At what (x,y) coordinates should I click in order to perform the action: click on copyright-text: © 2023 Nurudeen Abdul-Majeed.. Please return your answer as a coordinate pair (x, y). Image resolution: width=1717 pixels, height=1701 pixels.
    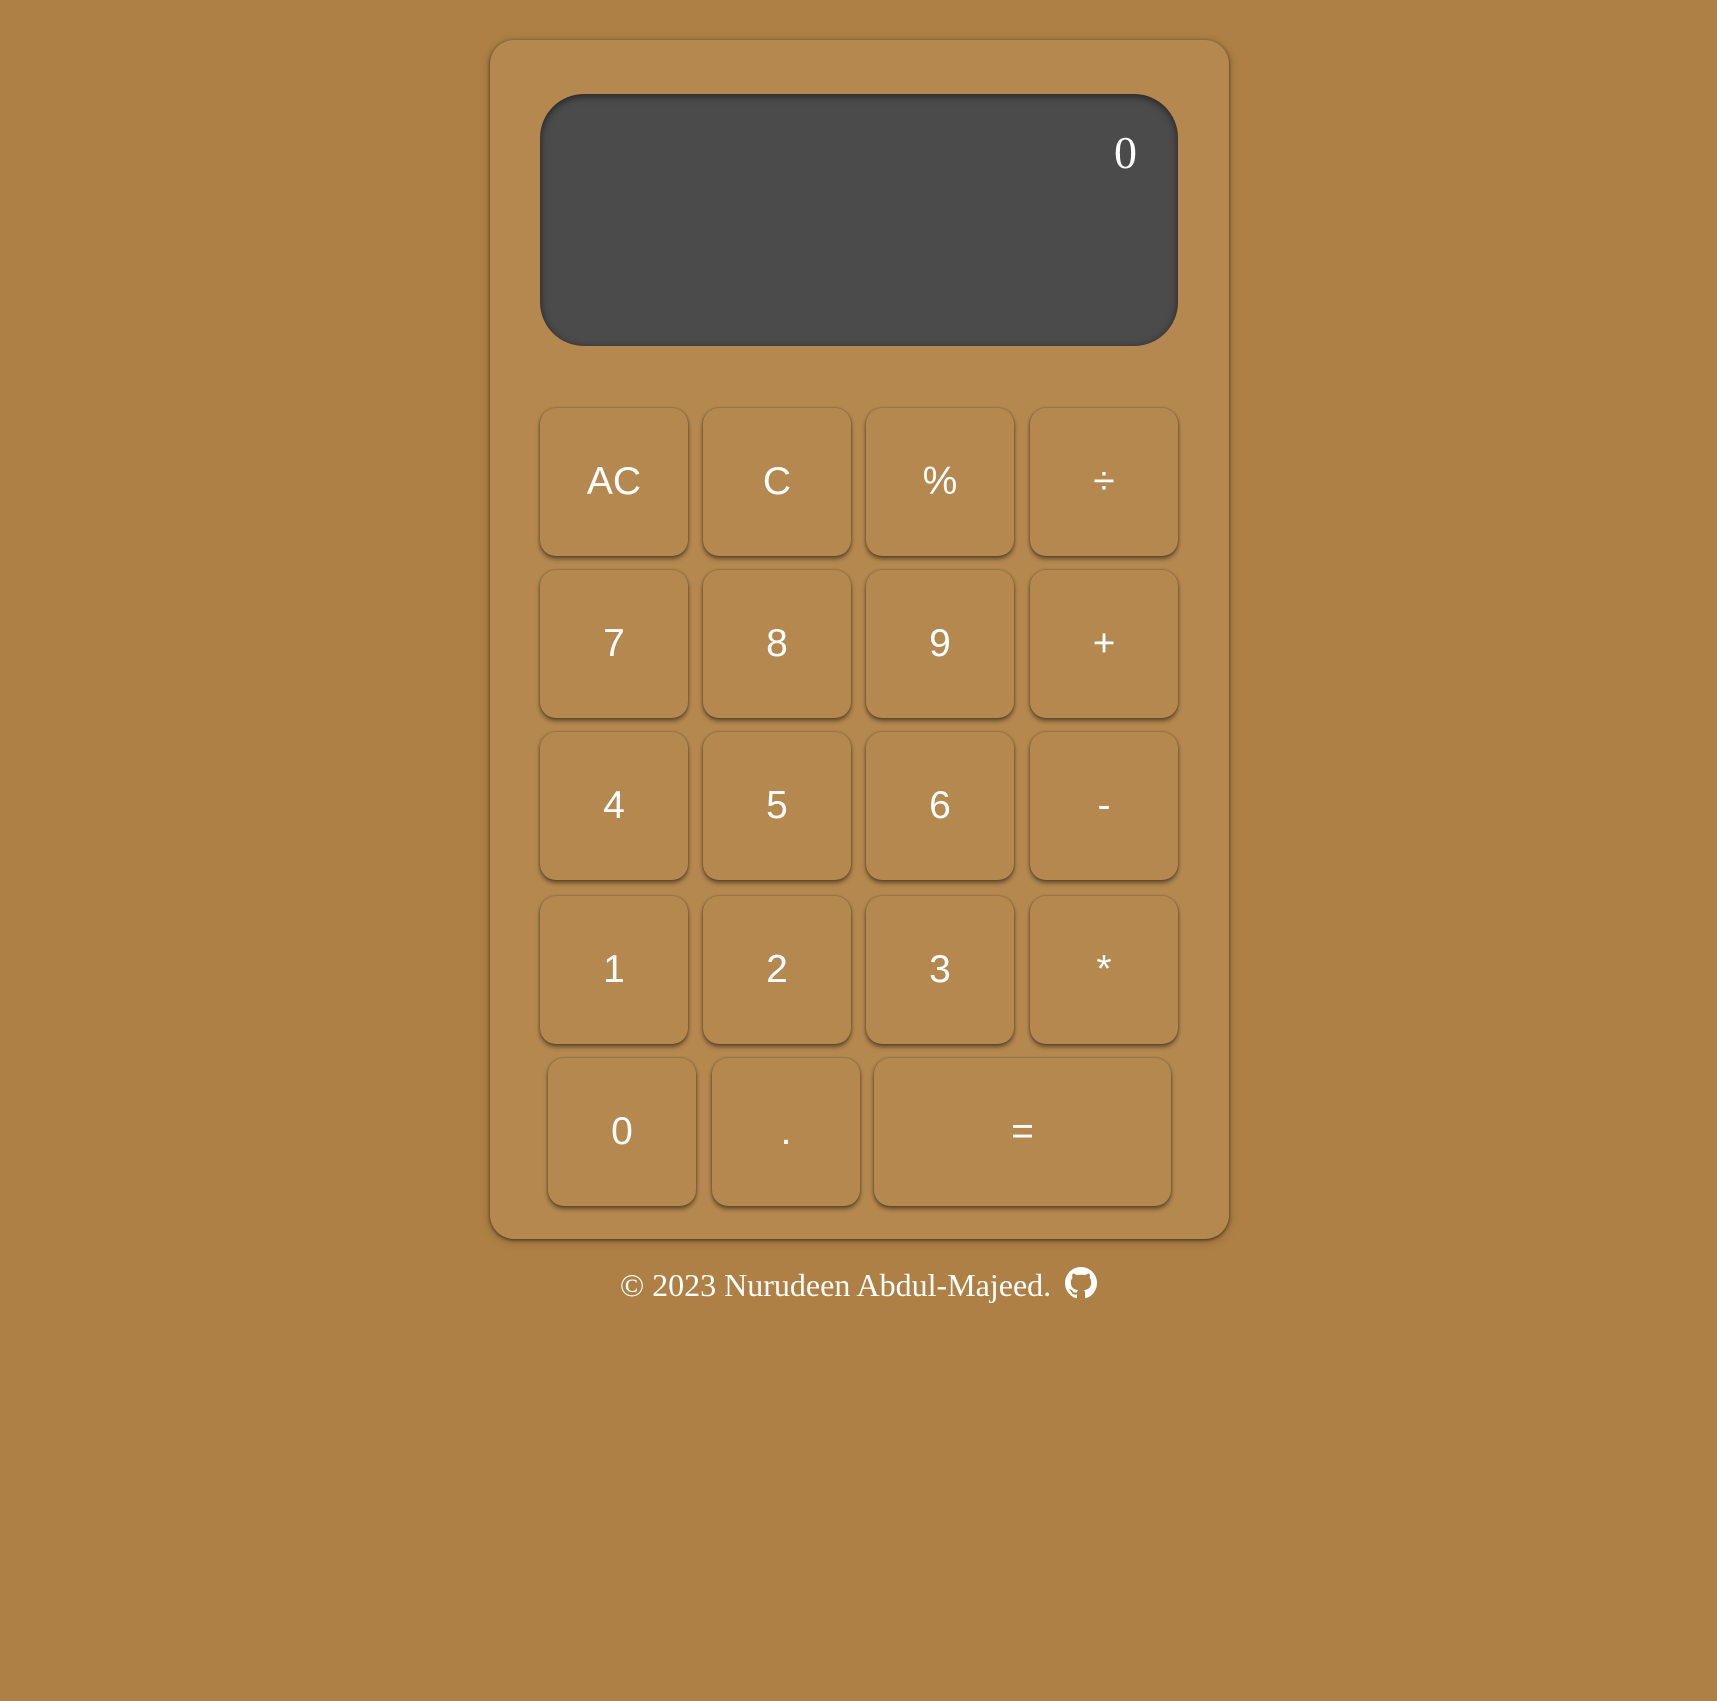
    Looking at the image, I should click on (835, 1285).